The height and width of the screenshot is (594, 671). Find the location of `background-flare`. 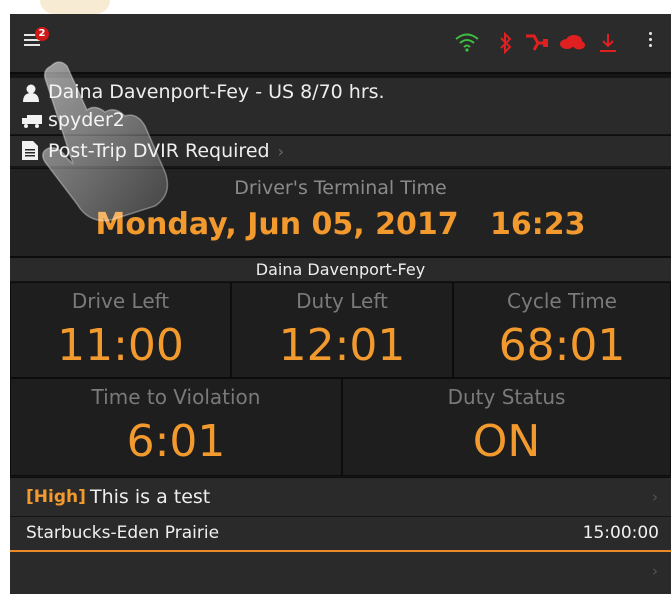

background-flare is located at coordinates (75, 7).